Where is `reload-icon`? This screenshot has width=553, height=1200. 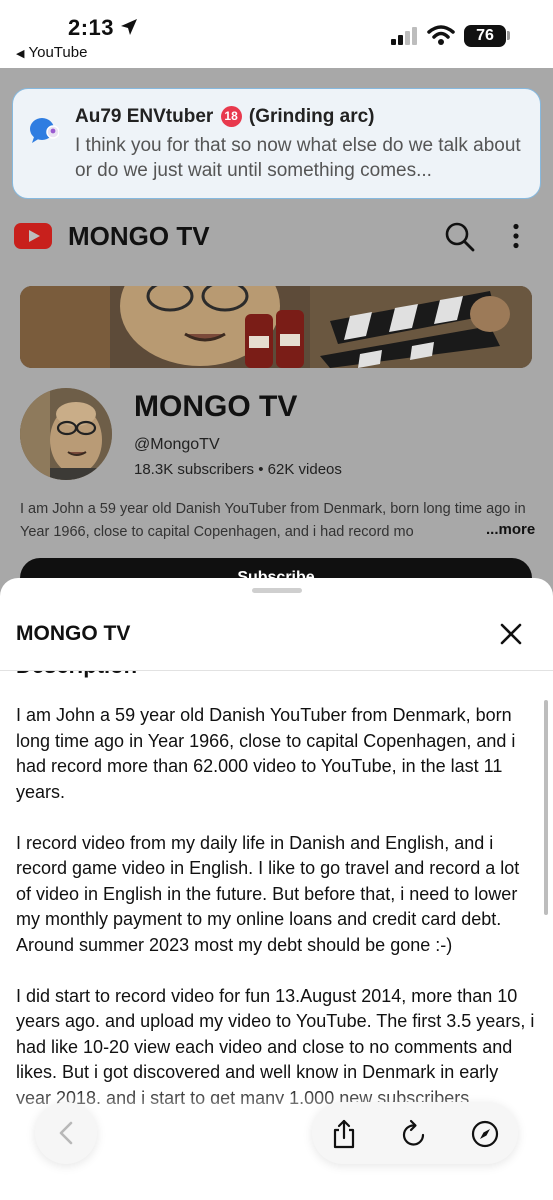
reload-icon is located at coordinates (414, 1134).